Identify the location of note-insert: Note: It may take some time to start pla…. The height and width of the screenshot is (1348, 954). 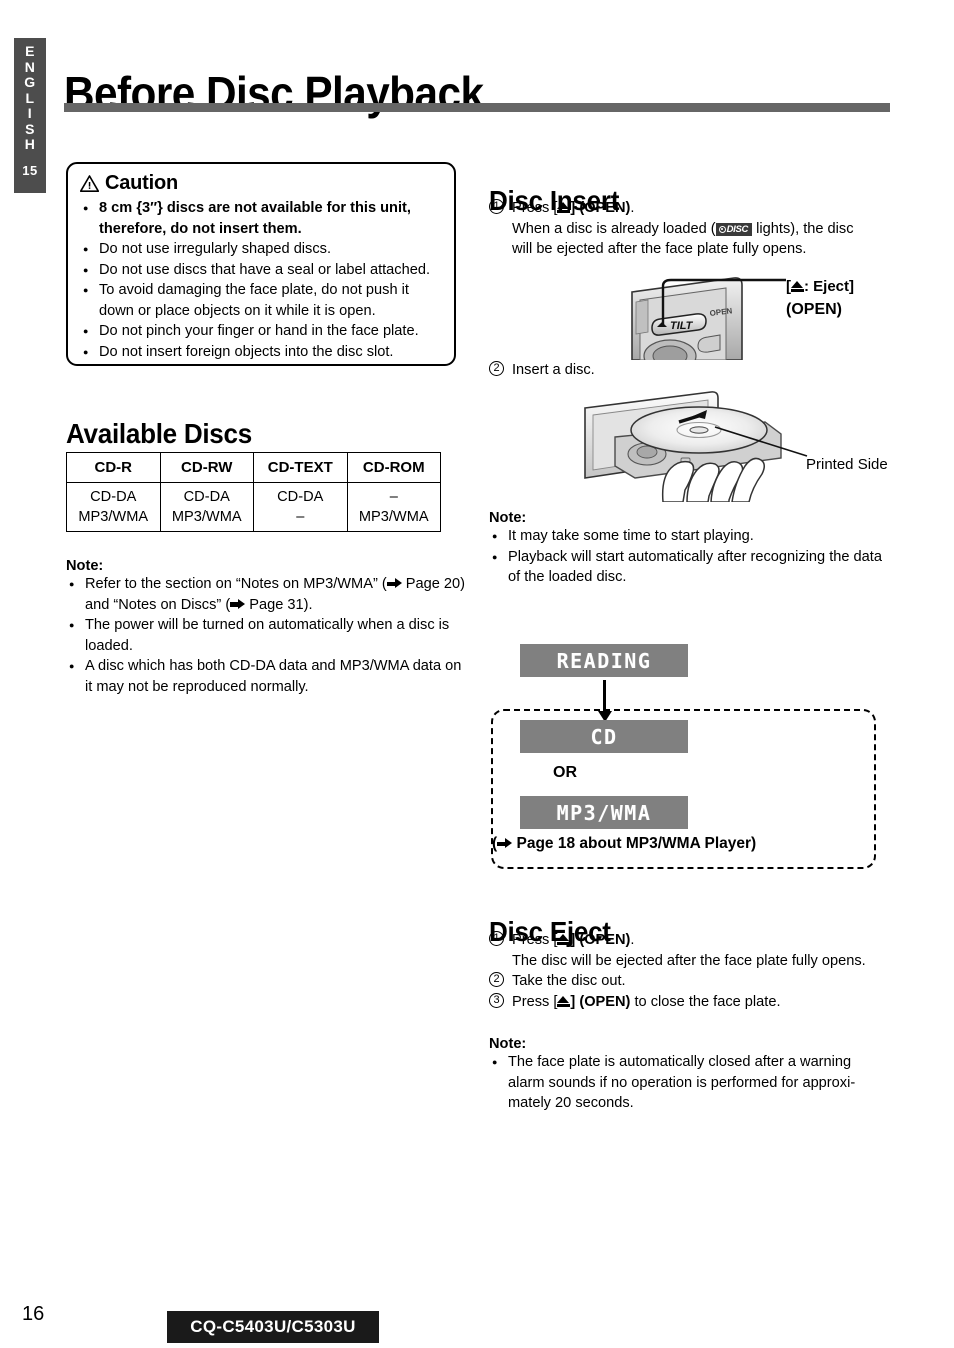
(689, 549).